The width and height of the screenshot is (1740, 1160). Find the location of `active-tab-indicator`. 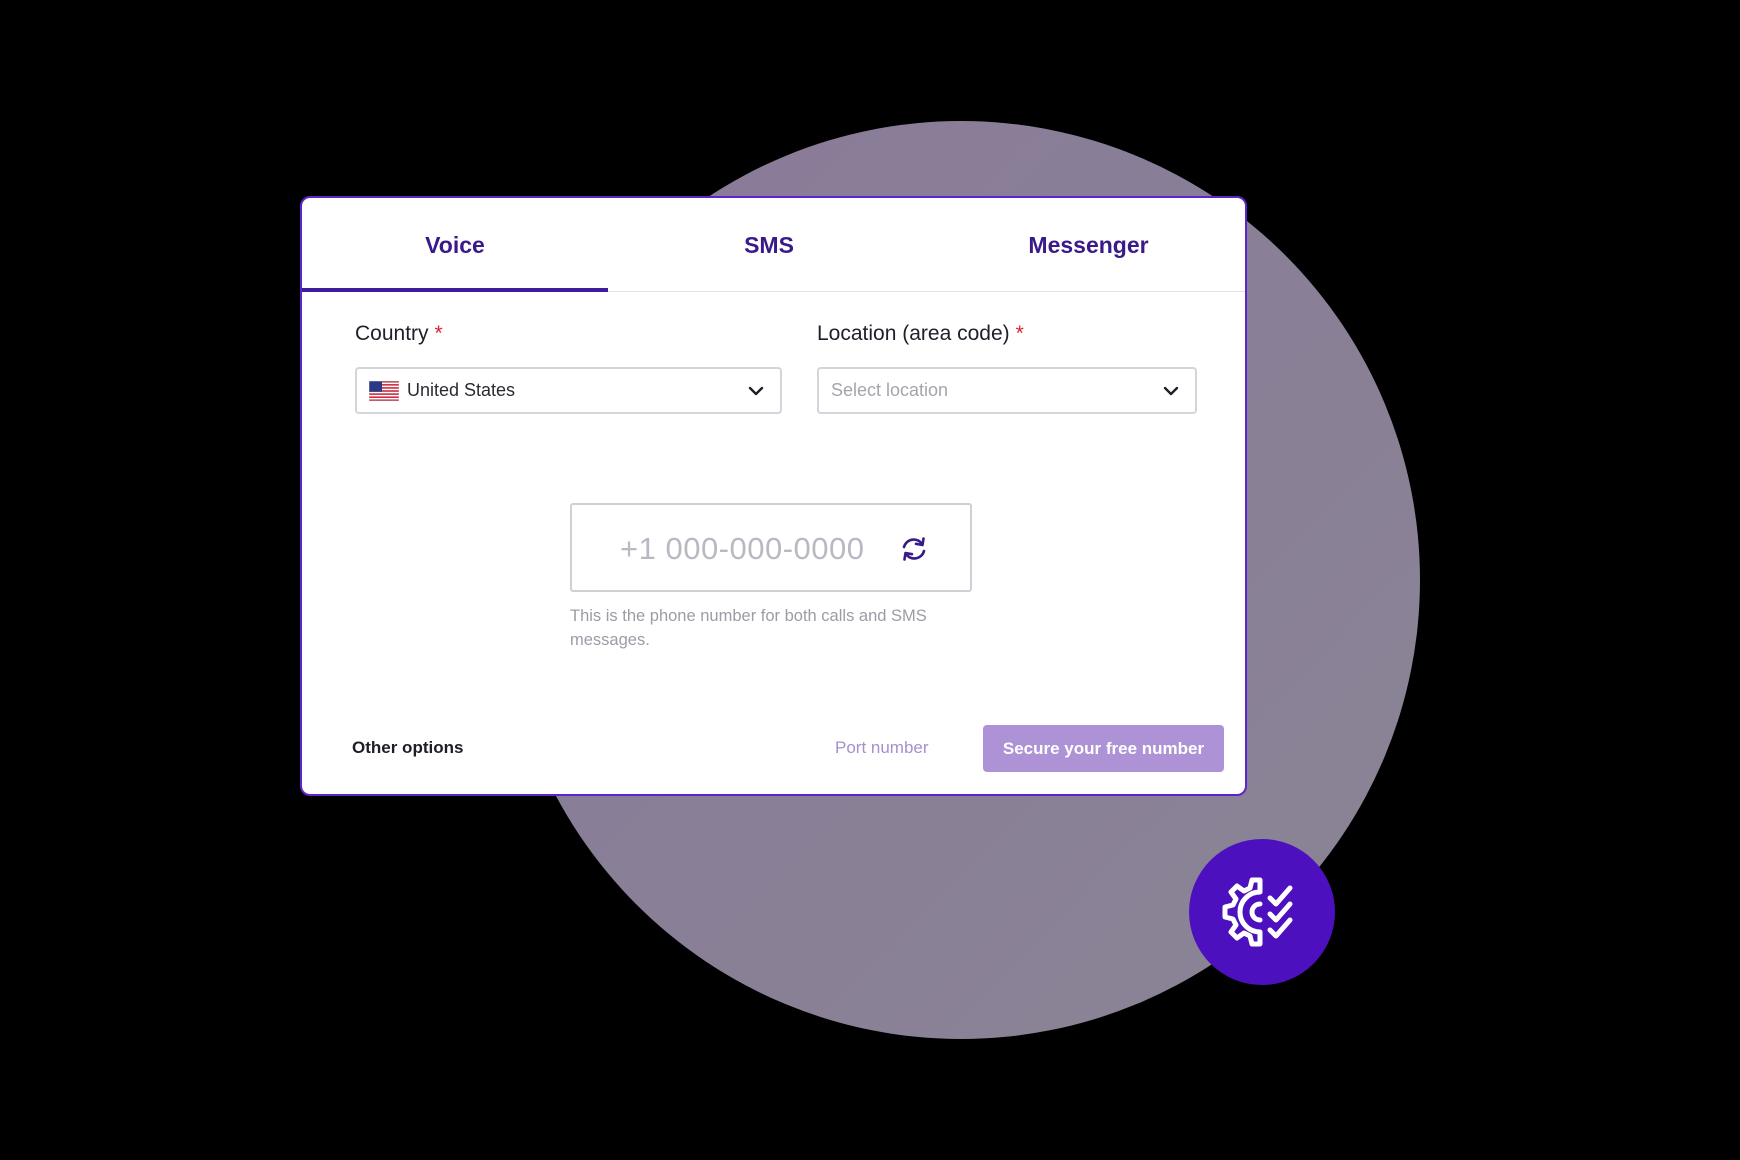

active-tab-indicator is located at coordinates (455, 290).